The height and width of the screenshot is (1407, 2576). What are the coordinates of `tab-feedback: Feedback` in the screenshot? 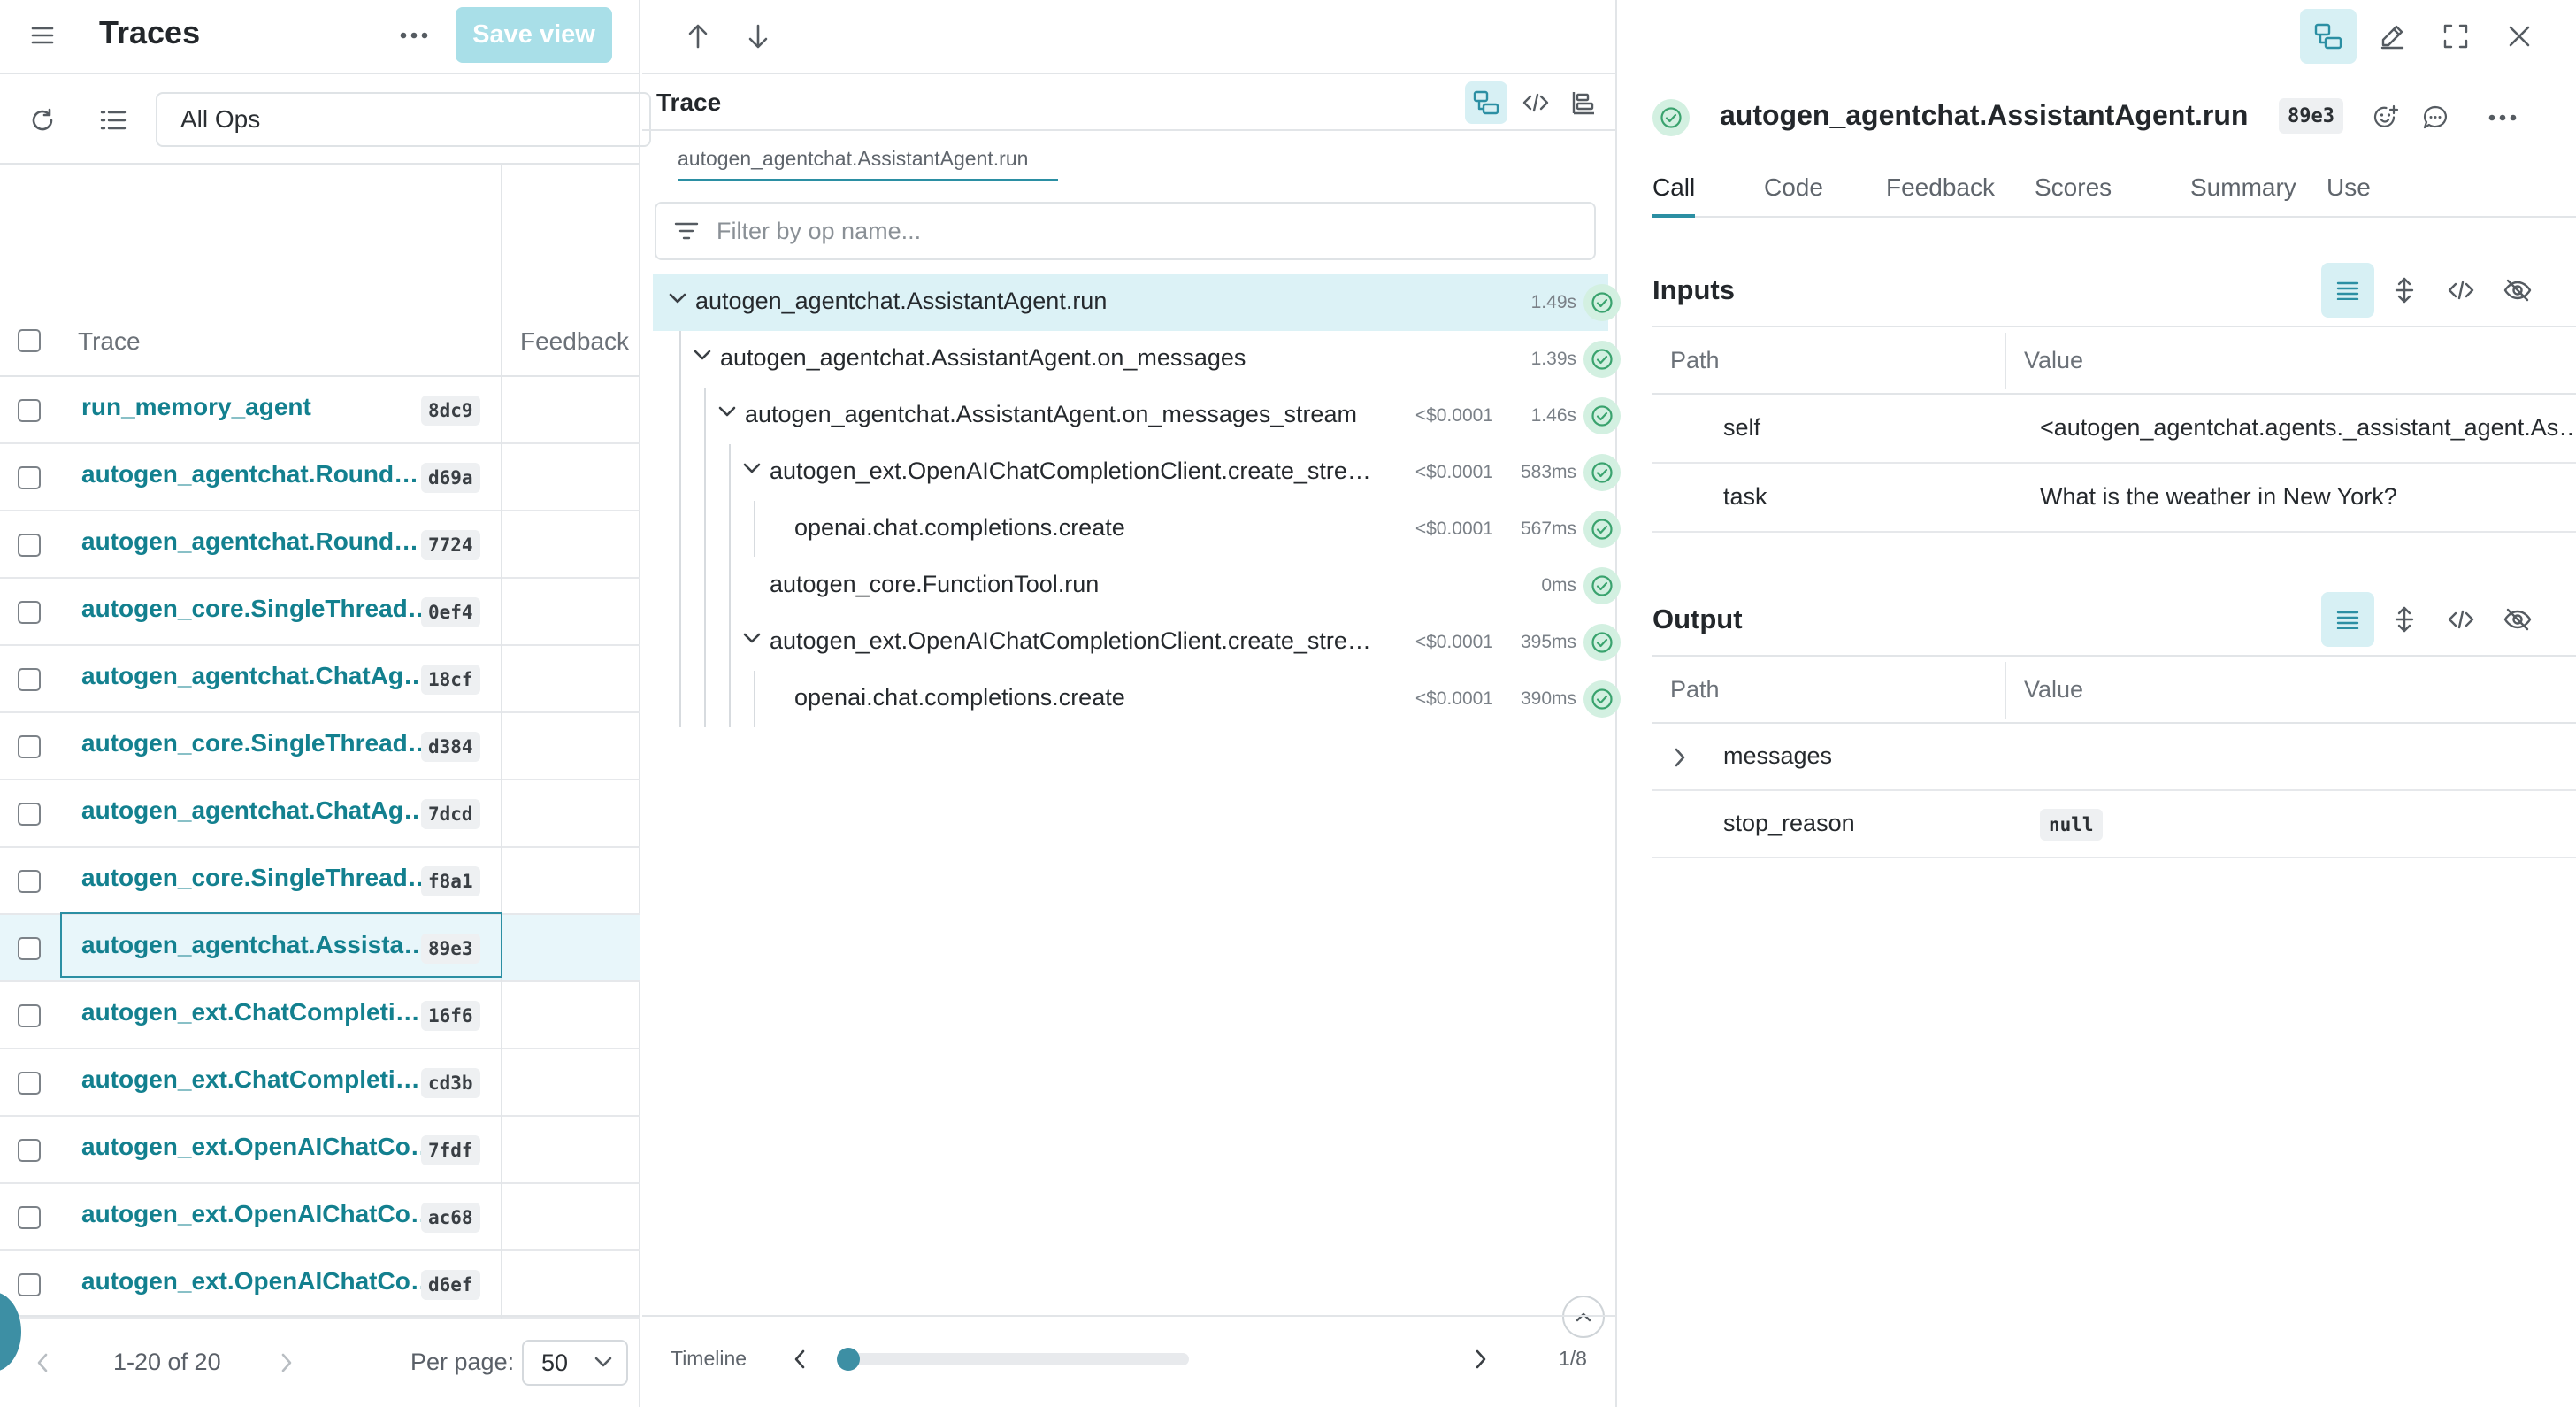 It's located at (1940, 188).